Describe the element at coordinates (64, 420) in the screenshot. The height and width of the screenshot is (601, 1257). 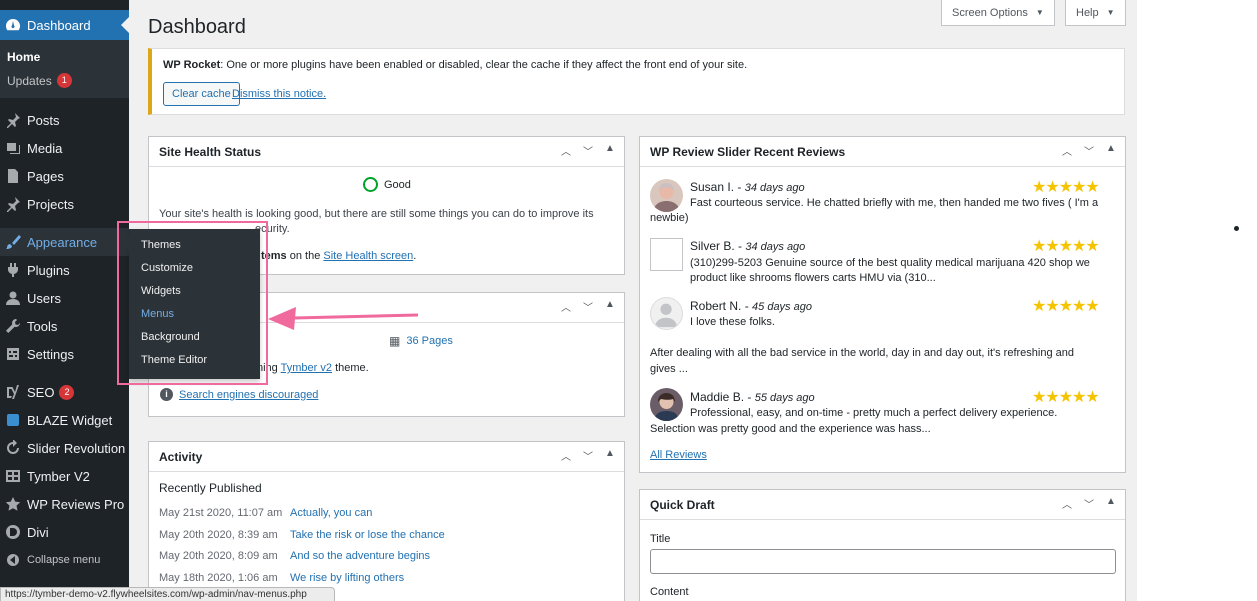
I see `sidebar-item-blaze-widget: BLAZE Widget` at that location.